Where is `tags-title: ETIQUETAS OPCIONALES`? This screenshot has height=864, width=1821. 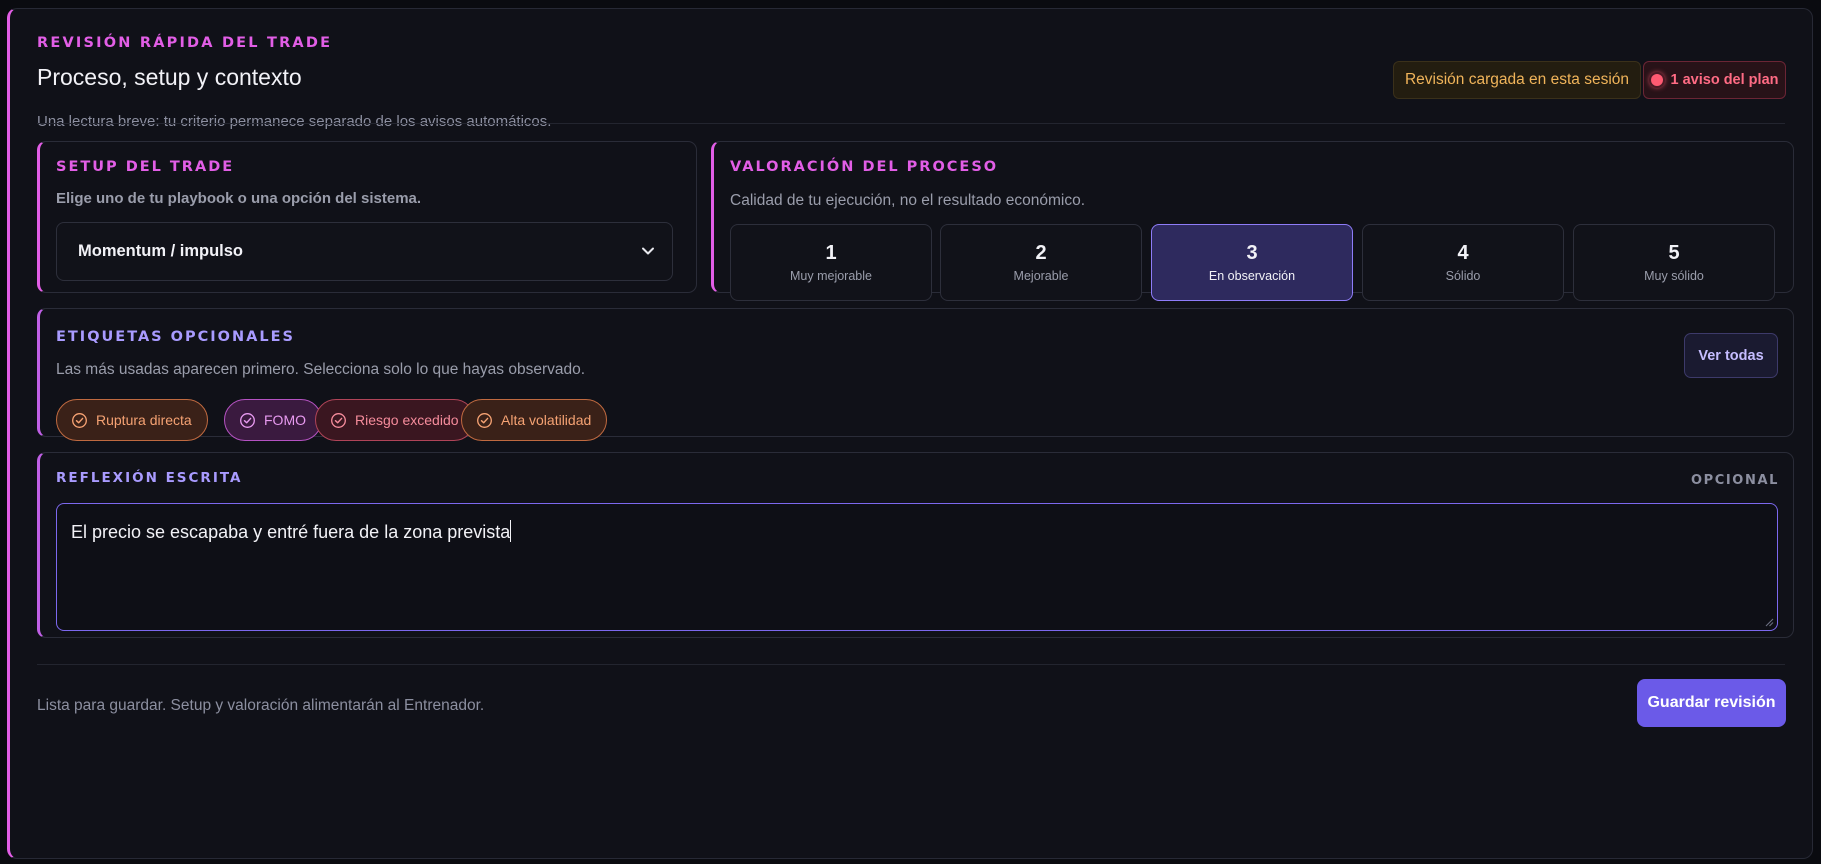 tags-title: ETIQUETAS OPCIONALES is located at coordinates (175, 337).